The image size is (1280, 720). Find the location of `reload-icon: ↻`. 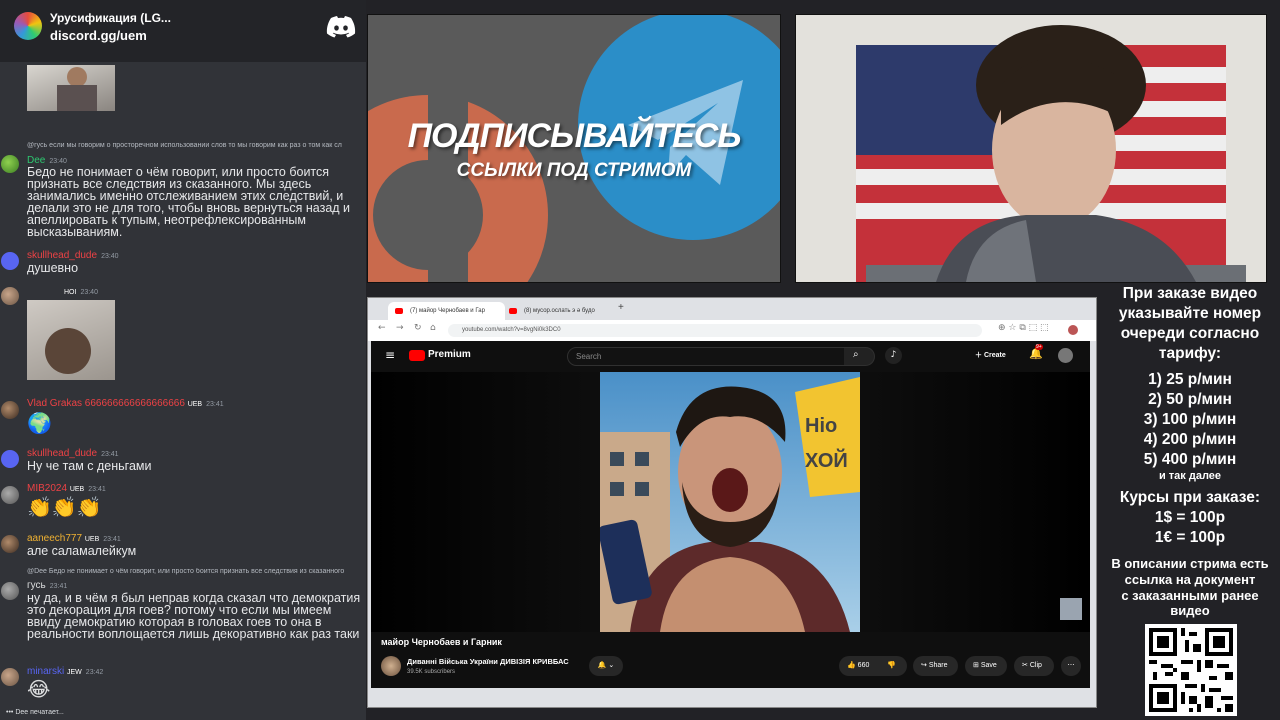

reload-icon: ↻ is located at coordinates (418, 328).